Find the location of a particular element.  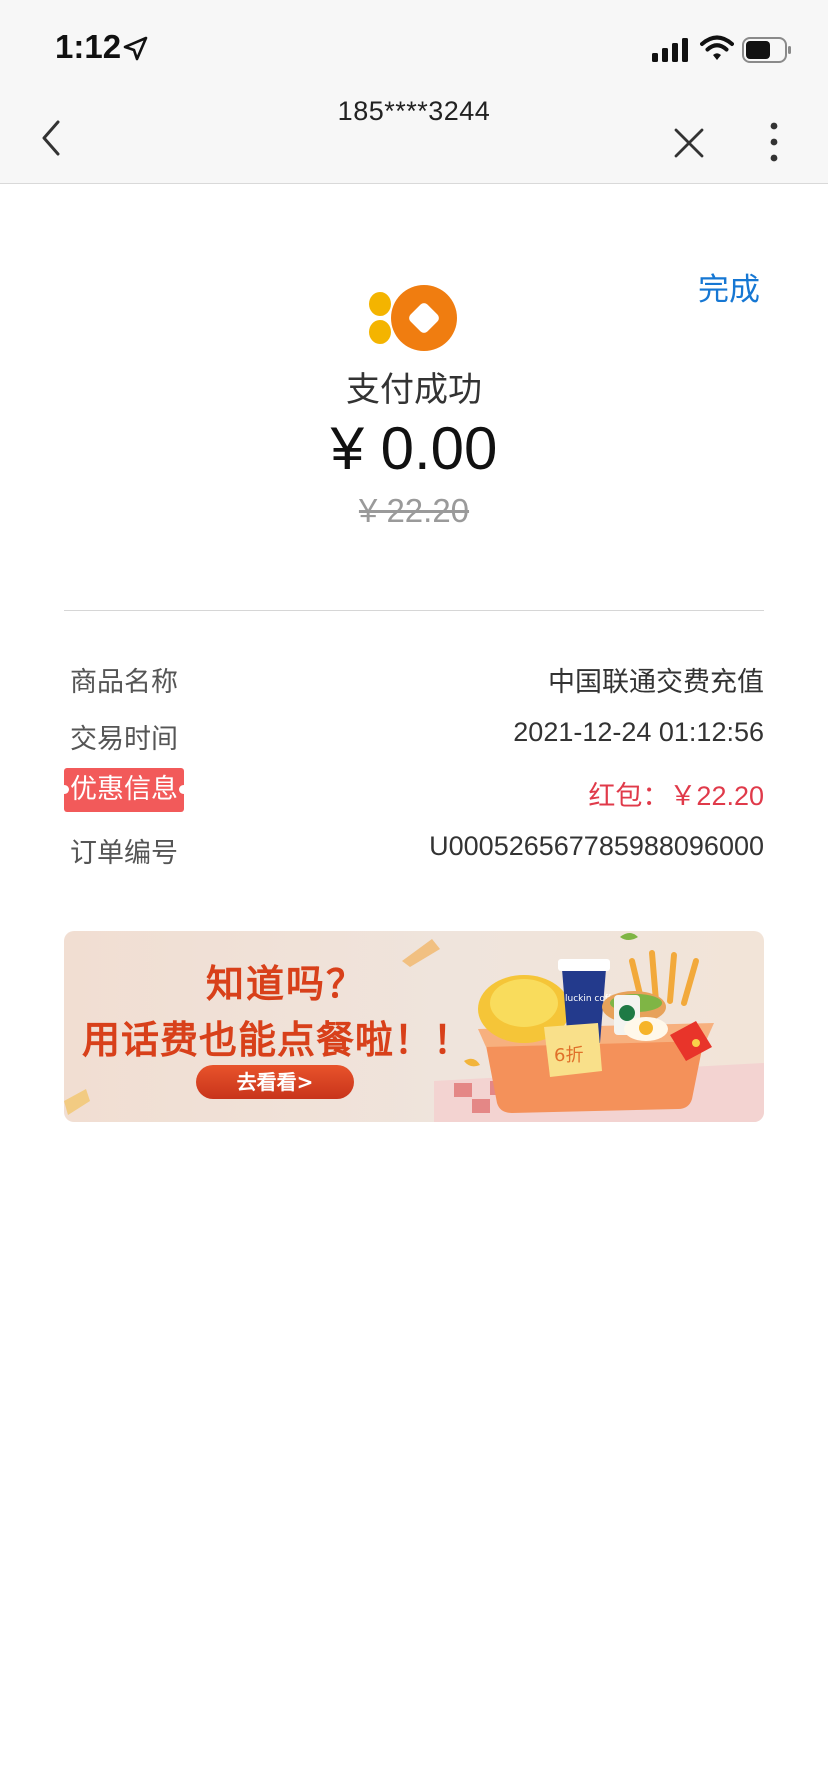

location-arrow-icon is located at coordinates (135, 48).